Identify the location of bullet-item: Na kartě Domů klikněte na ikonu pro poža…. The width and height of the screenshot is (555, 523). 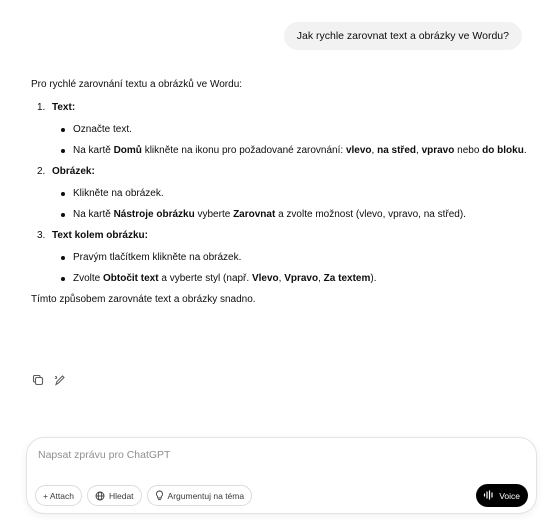
(291, 150).